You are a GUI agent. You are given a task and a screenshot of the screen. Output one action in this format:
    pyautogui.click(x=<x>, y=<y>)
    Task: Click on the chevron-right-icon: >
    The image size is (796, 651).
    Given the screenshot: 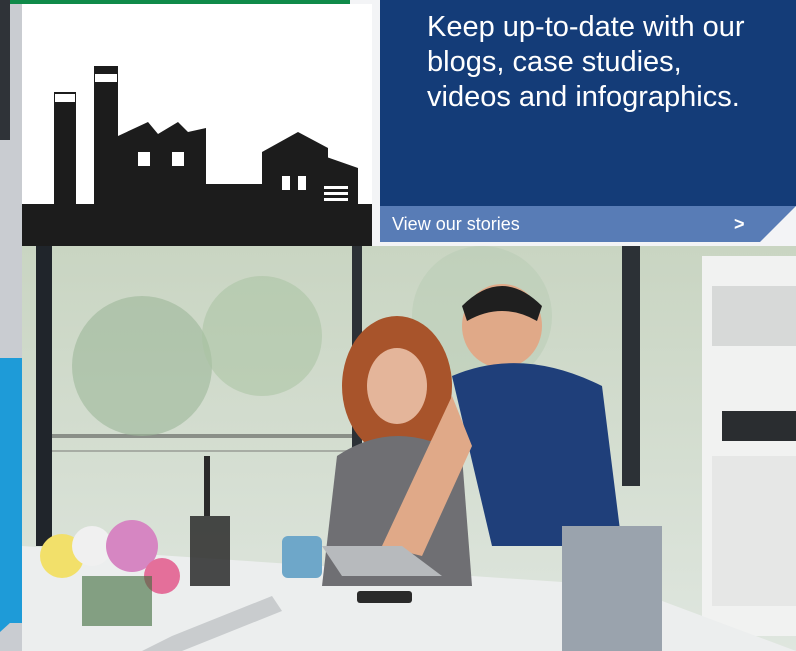 What is the action you would take?
    pyautogui.click(x=739, y=224)
    